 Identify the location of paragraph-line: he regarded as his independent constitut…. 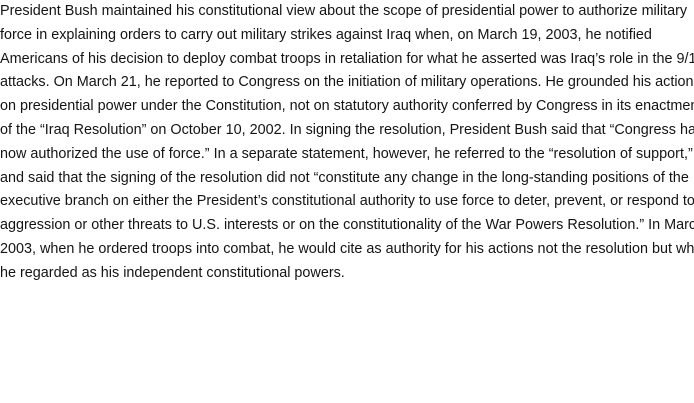
(172, 272).